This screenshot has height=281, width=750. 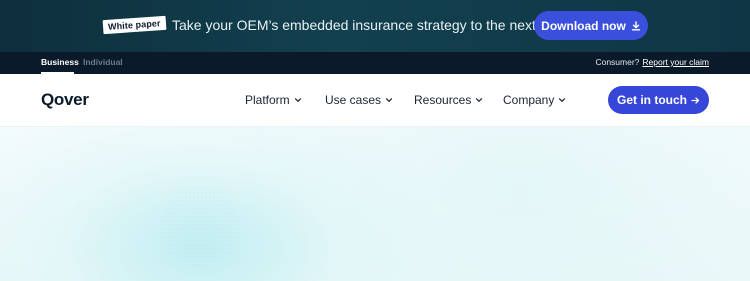 I want to click on get-in-touch-button: Get in touch, so click(x=658, y=100).